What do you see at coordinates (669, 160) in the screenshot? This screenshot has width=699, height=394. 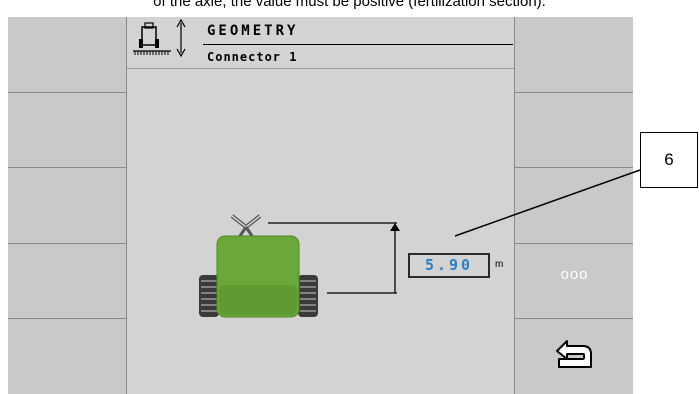 I see `callout-label: 6` at bounding box center [669, 160].